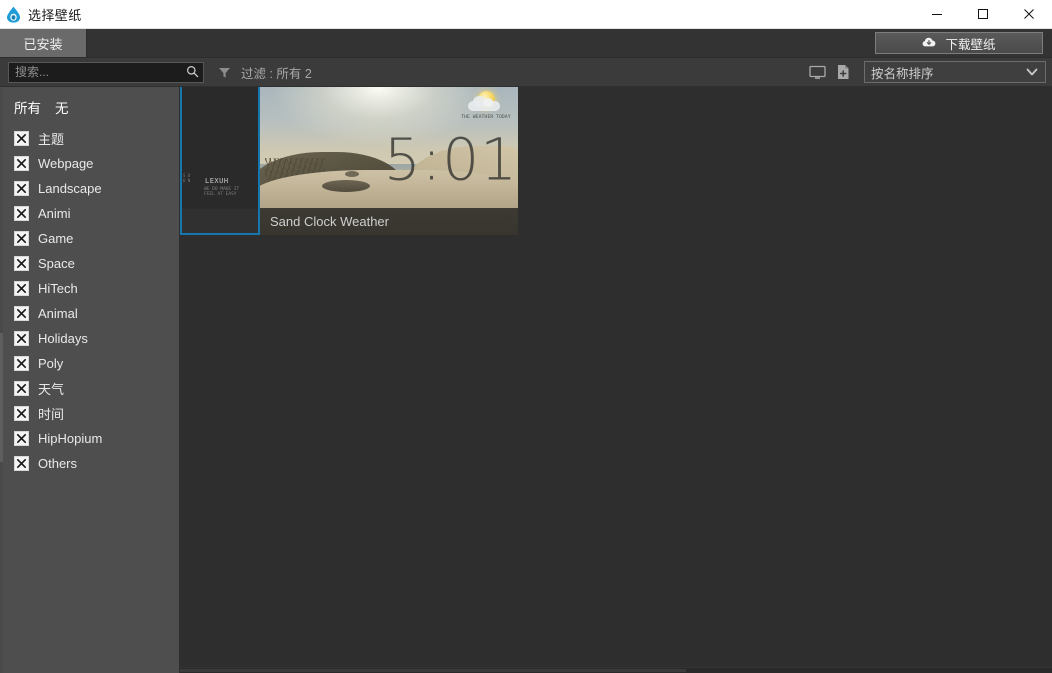  I want to click on category-item-space: Space, so click(96, 263).